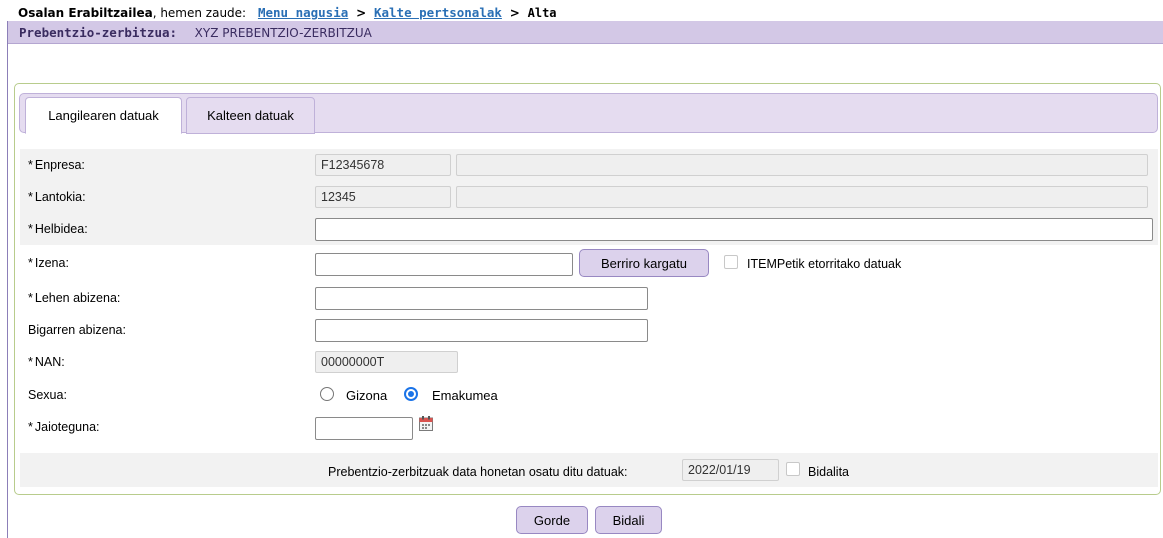  Describe the element at coordinates (734, 229) in the screenshot. I see `helbidea-input` at that location.